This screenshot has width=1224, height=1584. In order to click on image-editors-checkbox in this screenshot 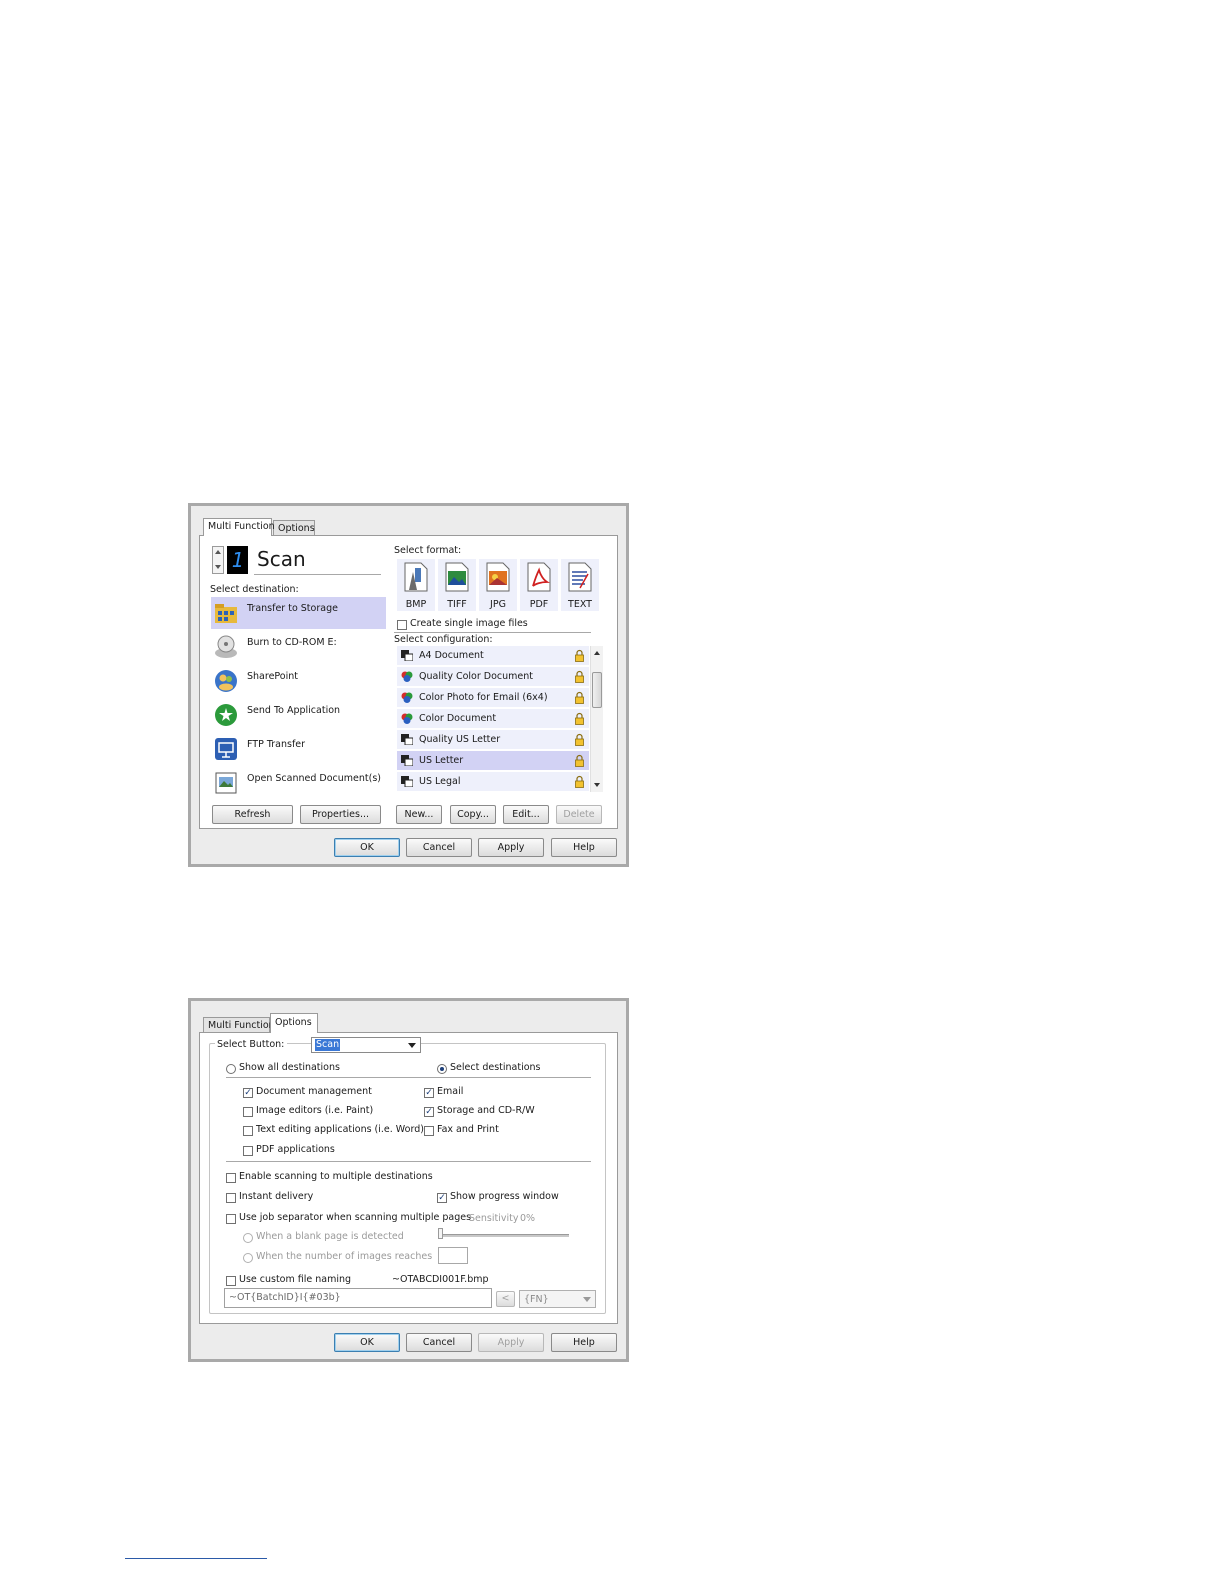, I will do `click(248, 1112)`.